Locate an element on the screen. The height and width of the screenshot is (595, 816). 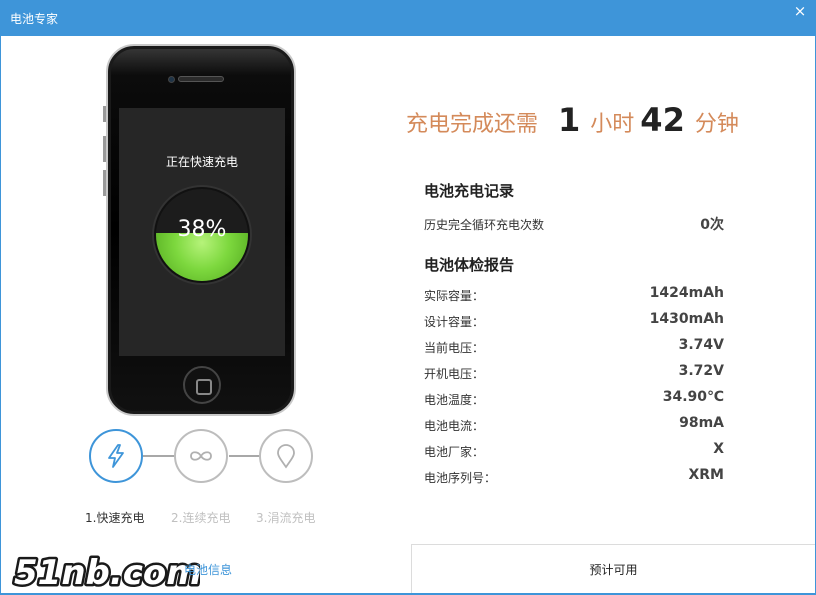
health-report-title: 电池体检报告 is located at coordinates (469, 265).